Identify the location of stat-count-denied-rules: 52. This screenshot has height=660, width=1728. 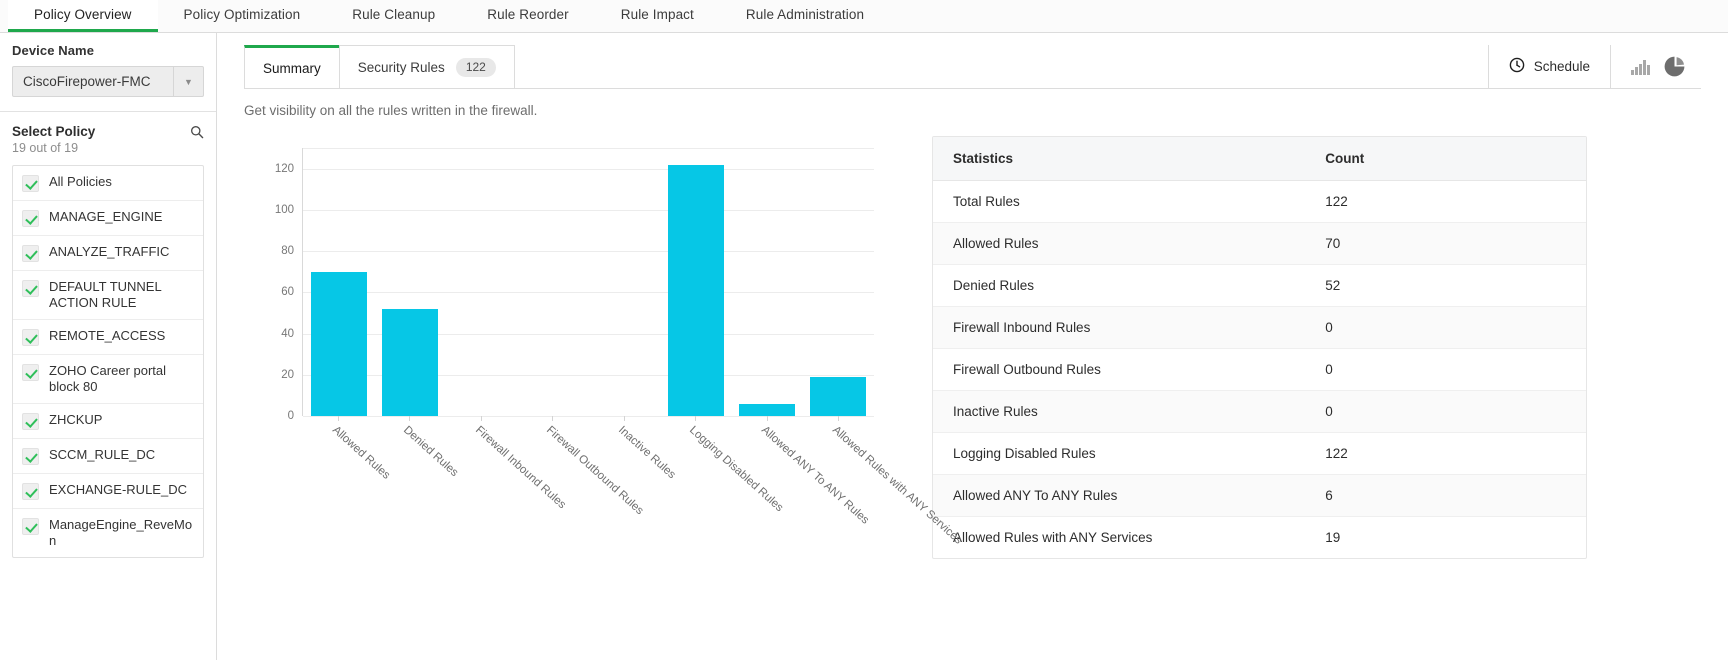
(1445, 285).